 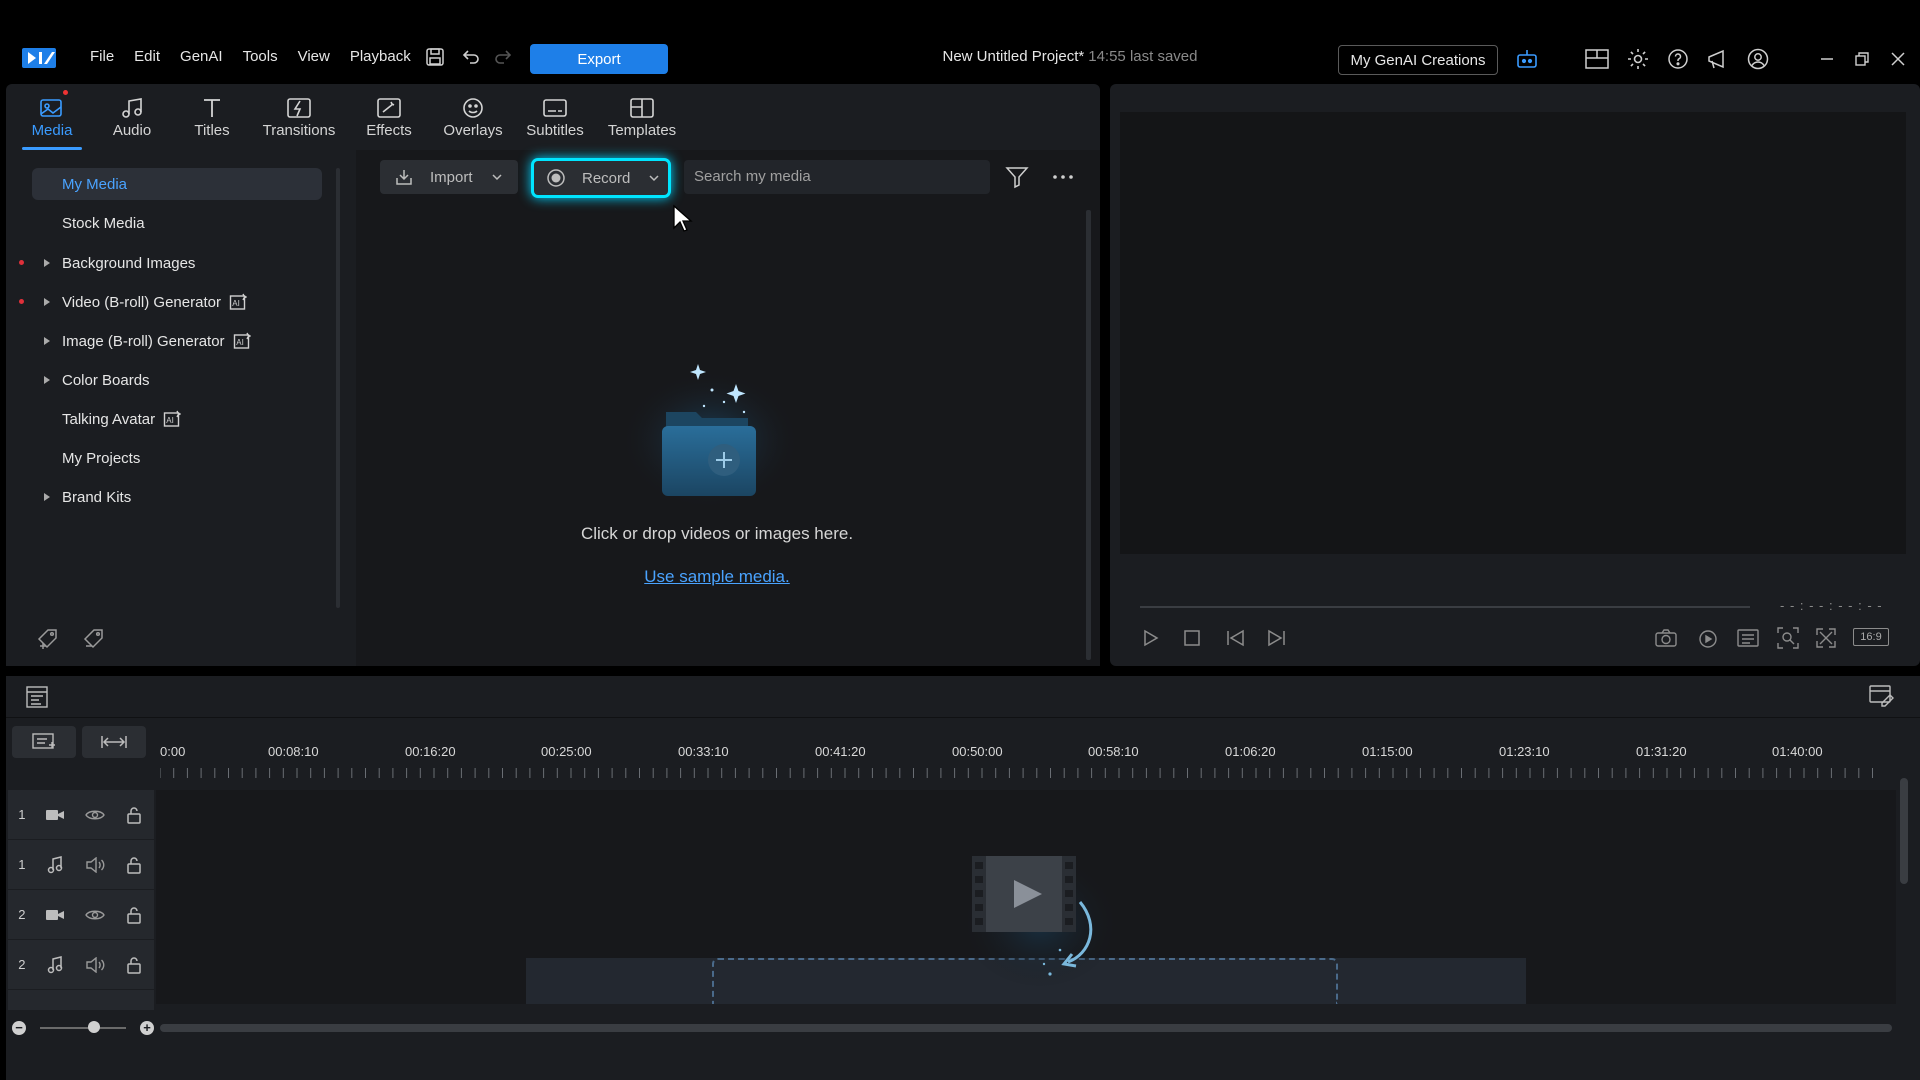 I want to click on minimize-icon, so click(x=1827, y=59).